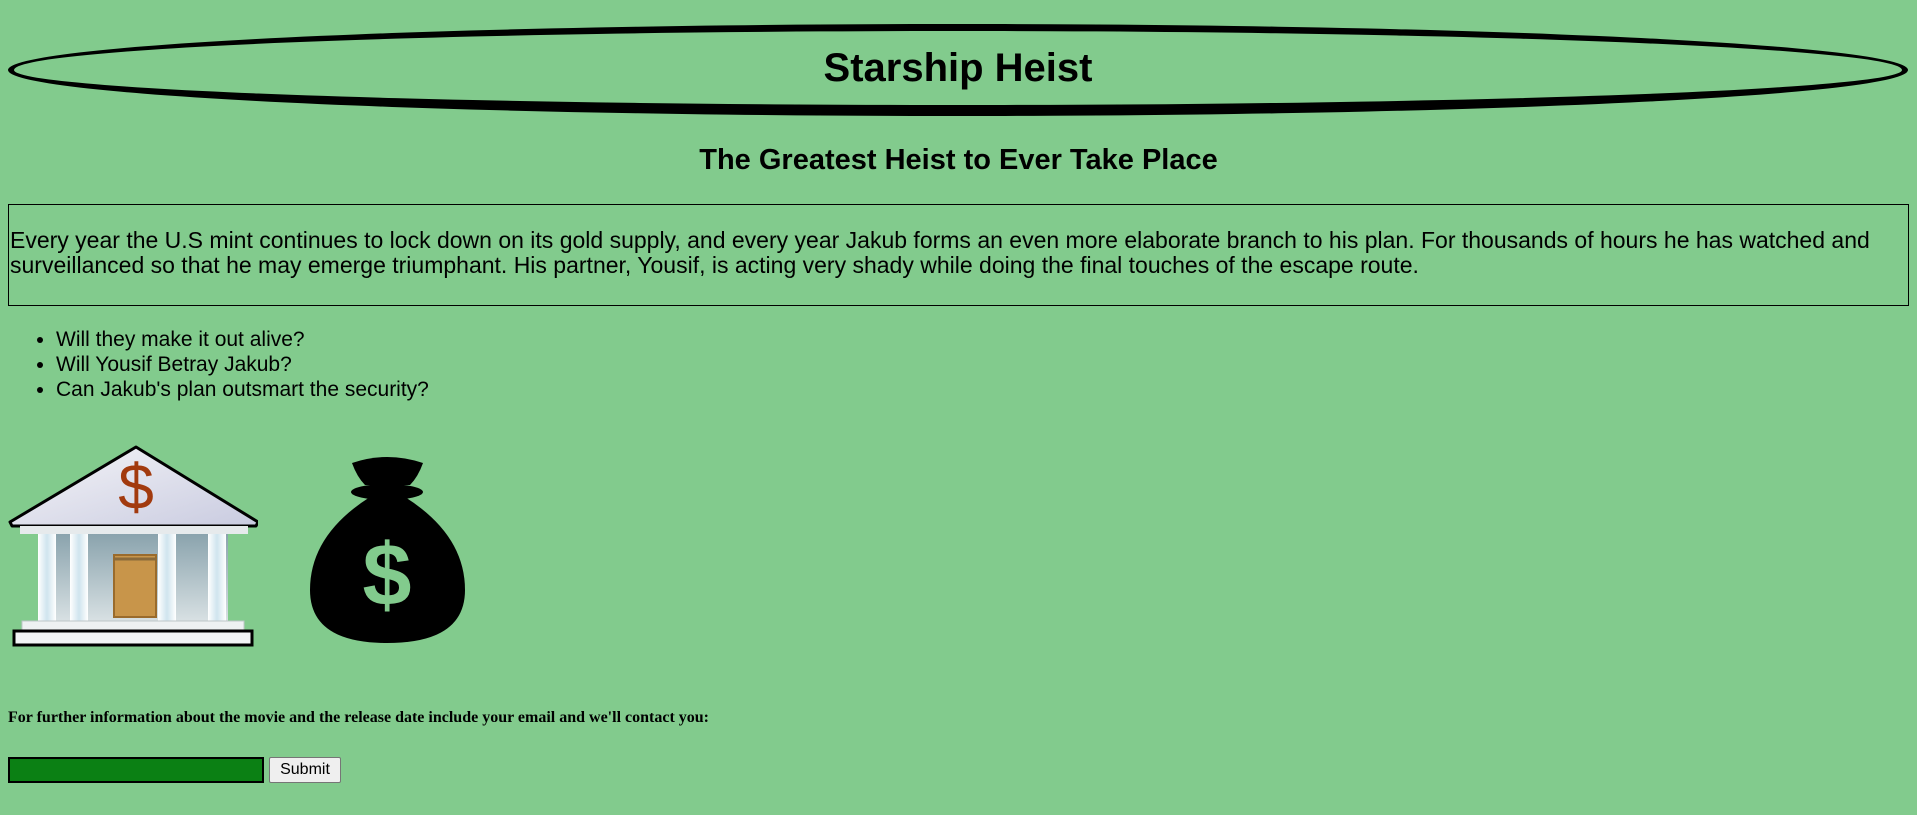  Describe the element at coordinates (958, 160) in the screenshot. I see `page-subtitle: The Greatest Heist to Ever Take Place` at that location.